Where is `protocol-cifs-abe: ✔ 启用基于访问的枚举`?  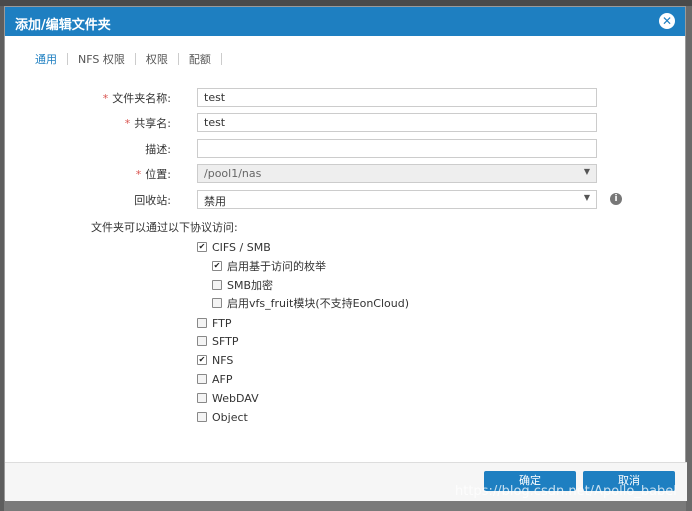 protocol-cifs-abe: ✔ 启用基于访问的枚举 is located at coordinates (269, 266).